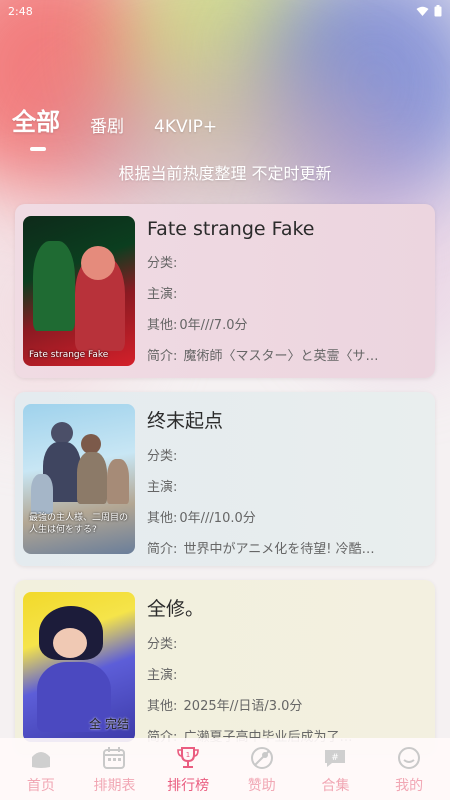 Image resolution: width=450 pixels, height=800 pixels. I want to click on nav-label: 首页, so click(40, 785).